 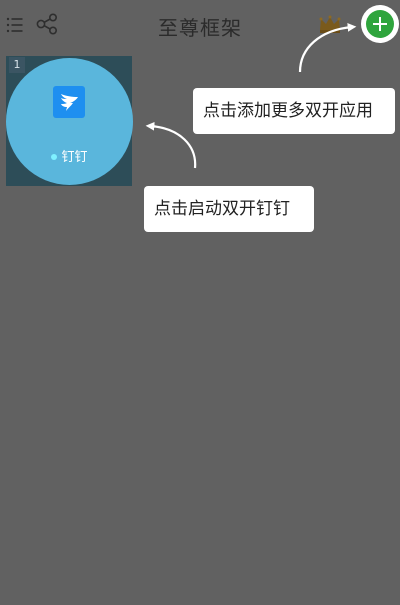 I want to click on add-app-button, so click(x=380, y=24).